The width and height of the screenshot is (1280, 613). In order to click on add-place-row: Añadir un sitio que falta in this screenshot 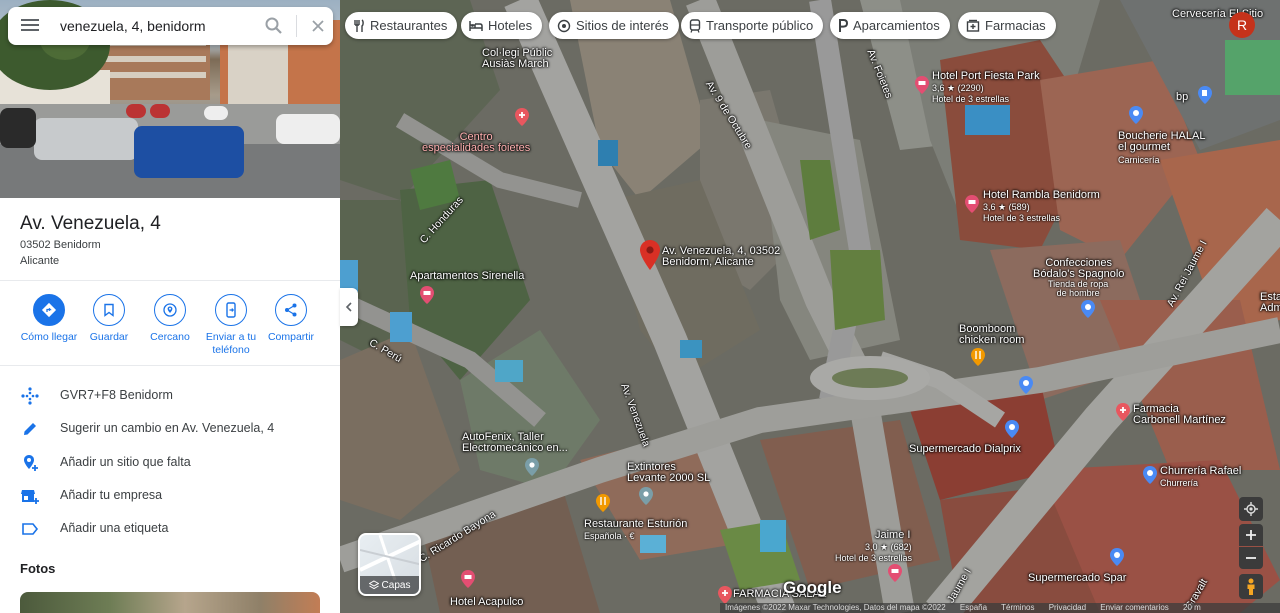, I will do `click(170, 462)`.